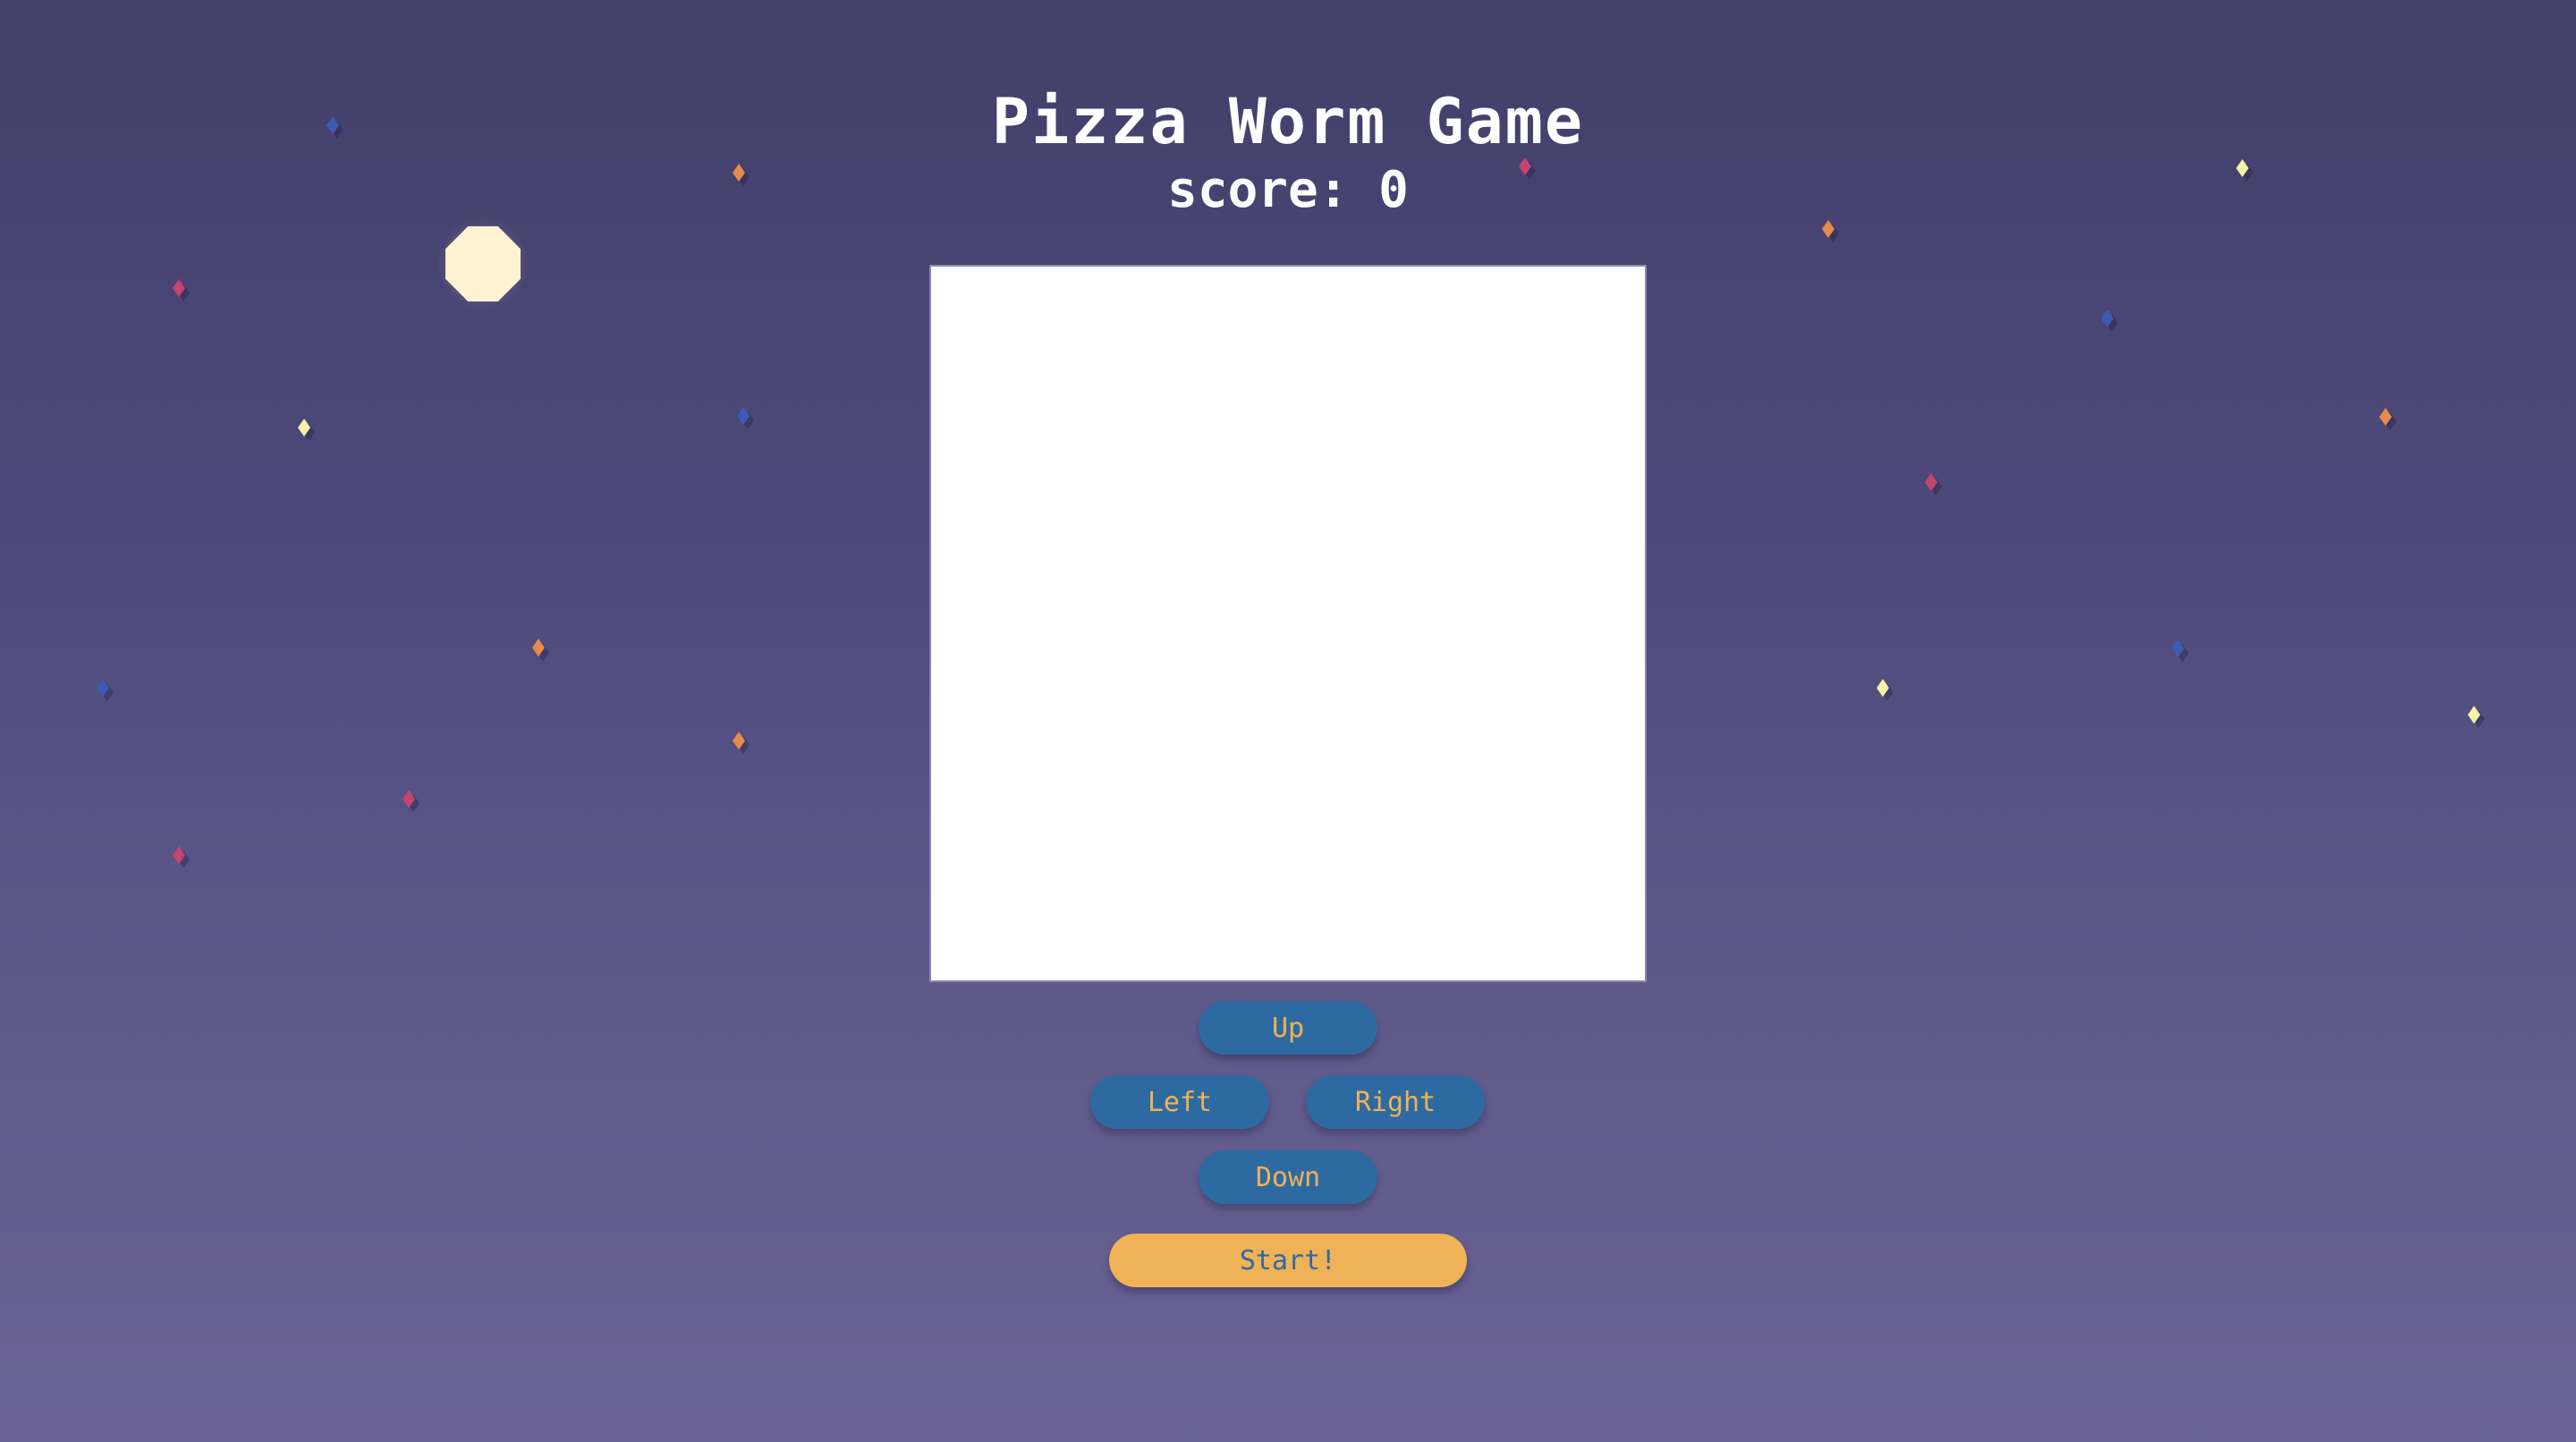 The image size is (2576, 1442). I want to click on up-button: Up, so click(1288, 1028).